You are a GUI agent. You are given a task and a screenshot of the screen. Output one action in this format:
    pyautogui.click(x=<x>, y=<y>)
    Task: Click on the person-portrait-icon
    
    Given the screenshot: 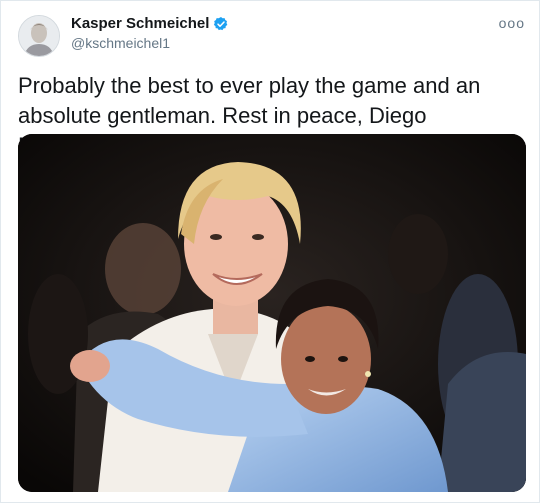 What is the action you would take?
    pyautogui.click(x=39, y=36)
    